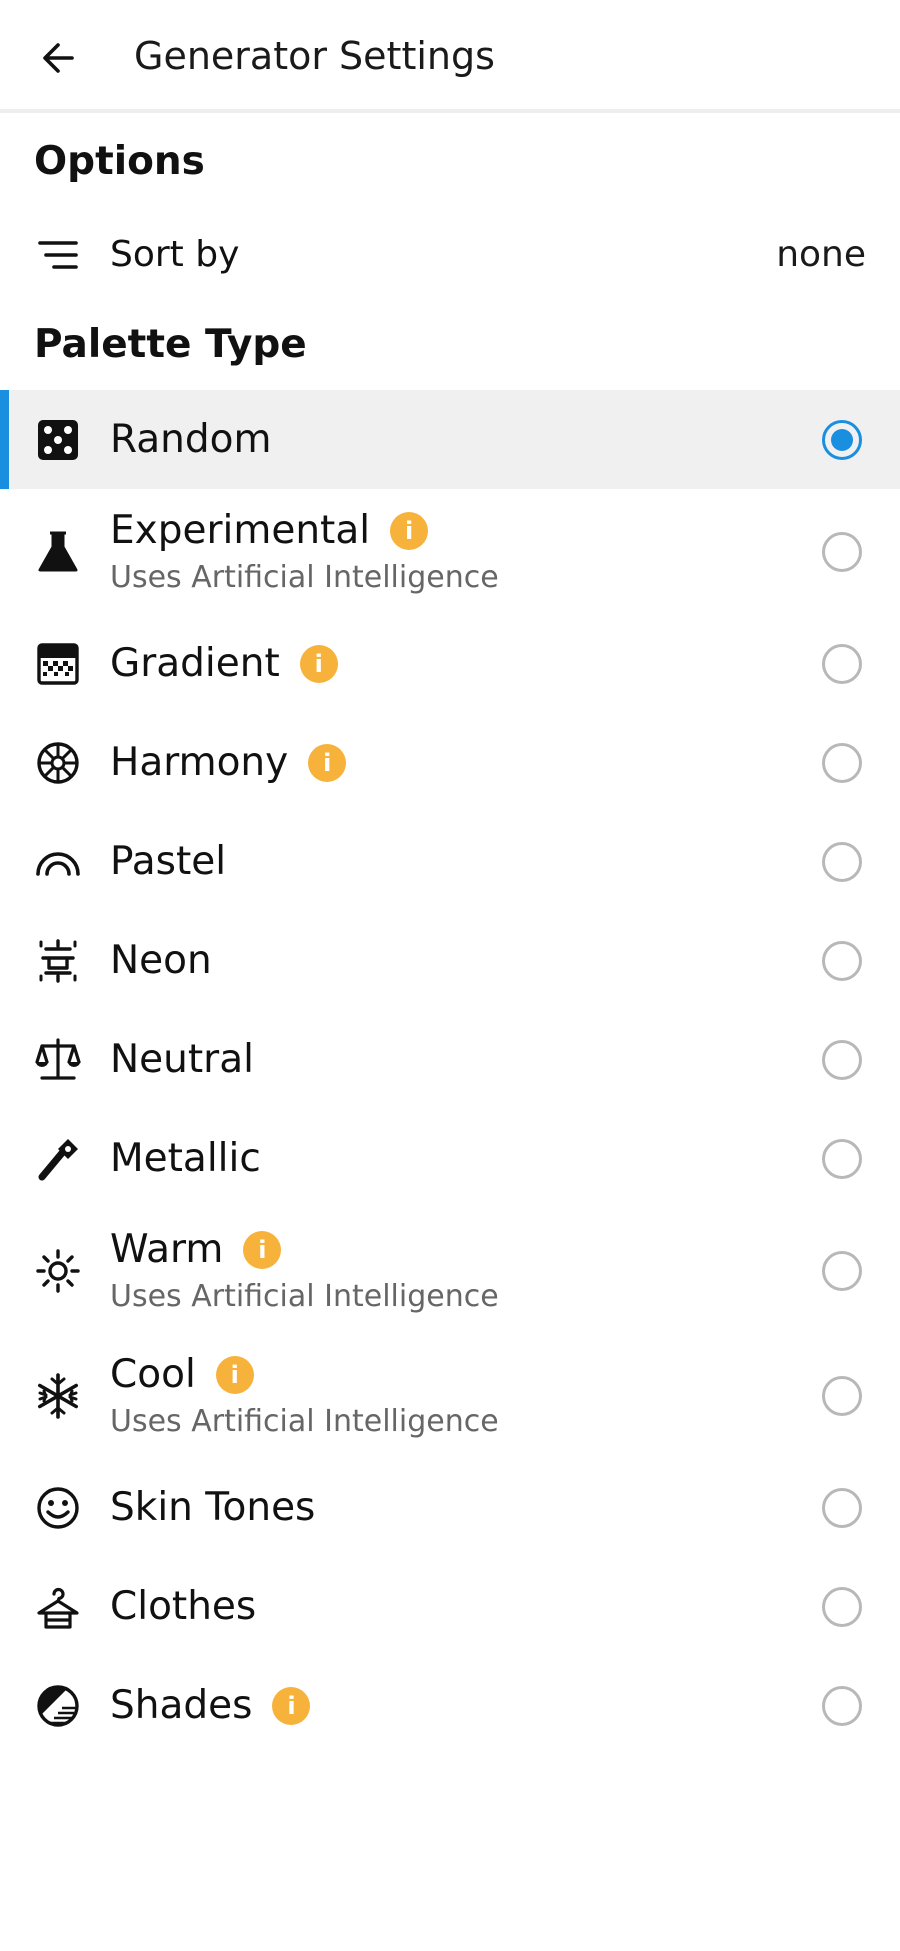 Image resolution: width=900 pixels, height=1951 pixels. I want to click on palette-option-text: Neon, so click(161, 961).